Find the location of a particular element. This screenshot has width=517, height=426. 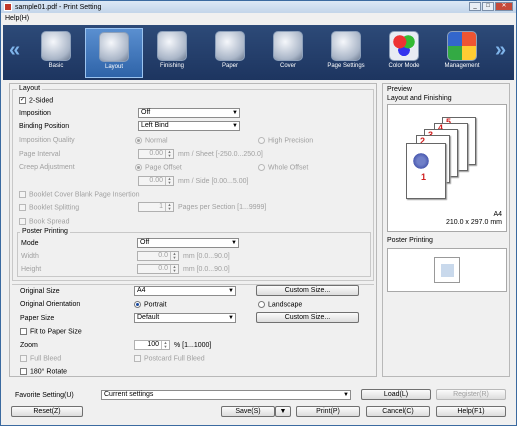

poster-page is located at coordinates (447, 270).